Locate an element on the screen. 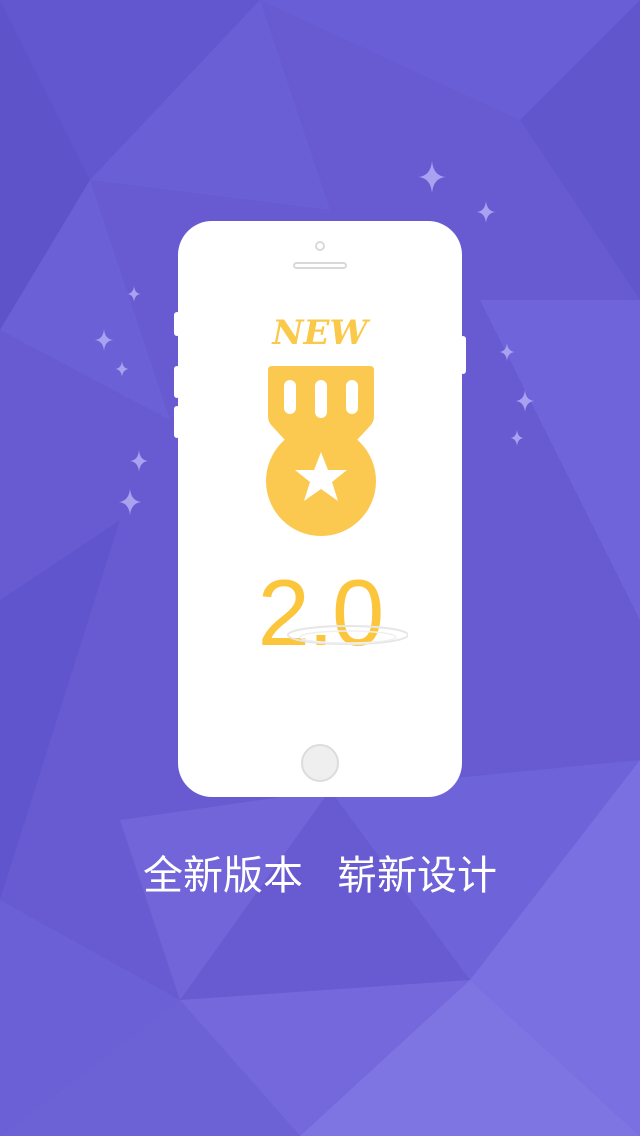  phone-camera is located at coordinates (320, 246).